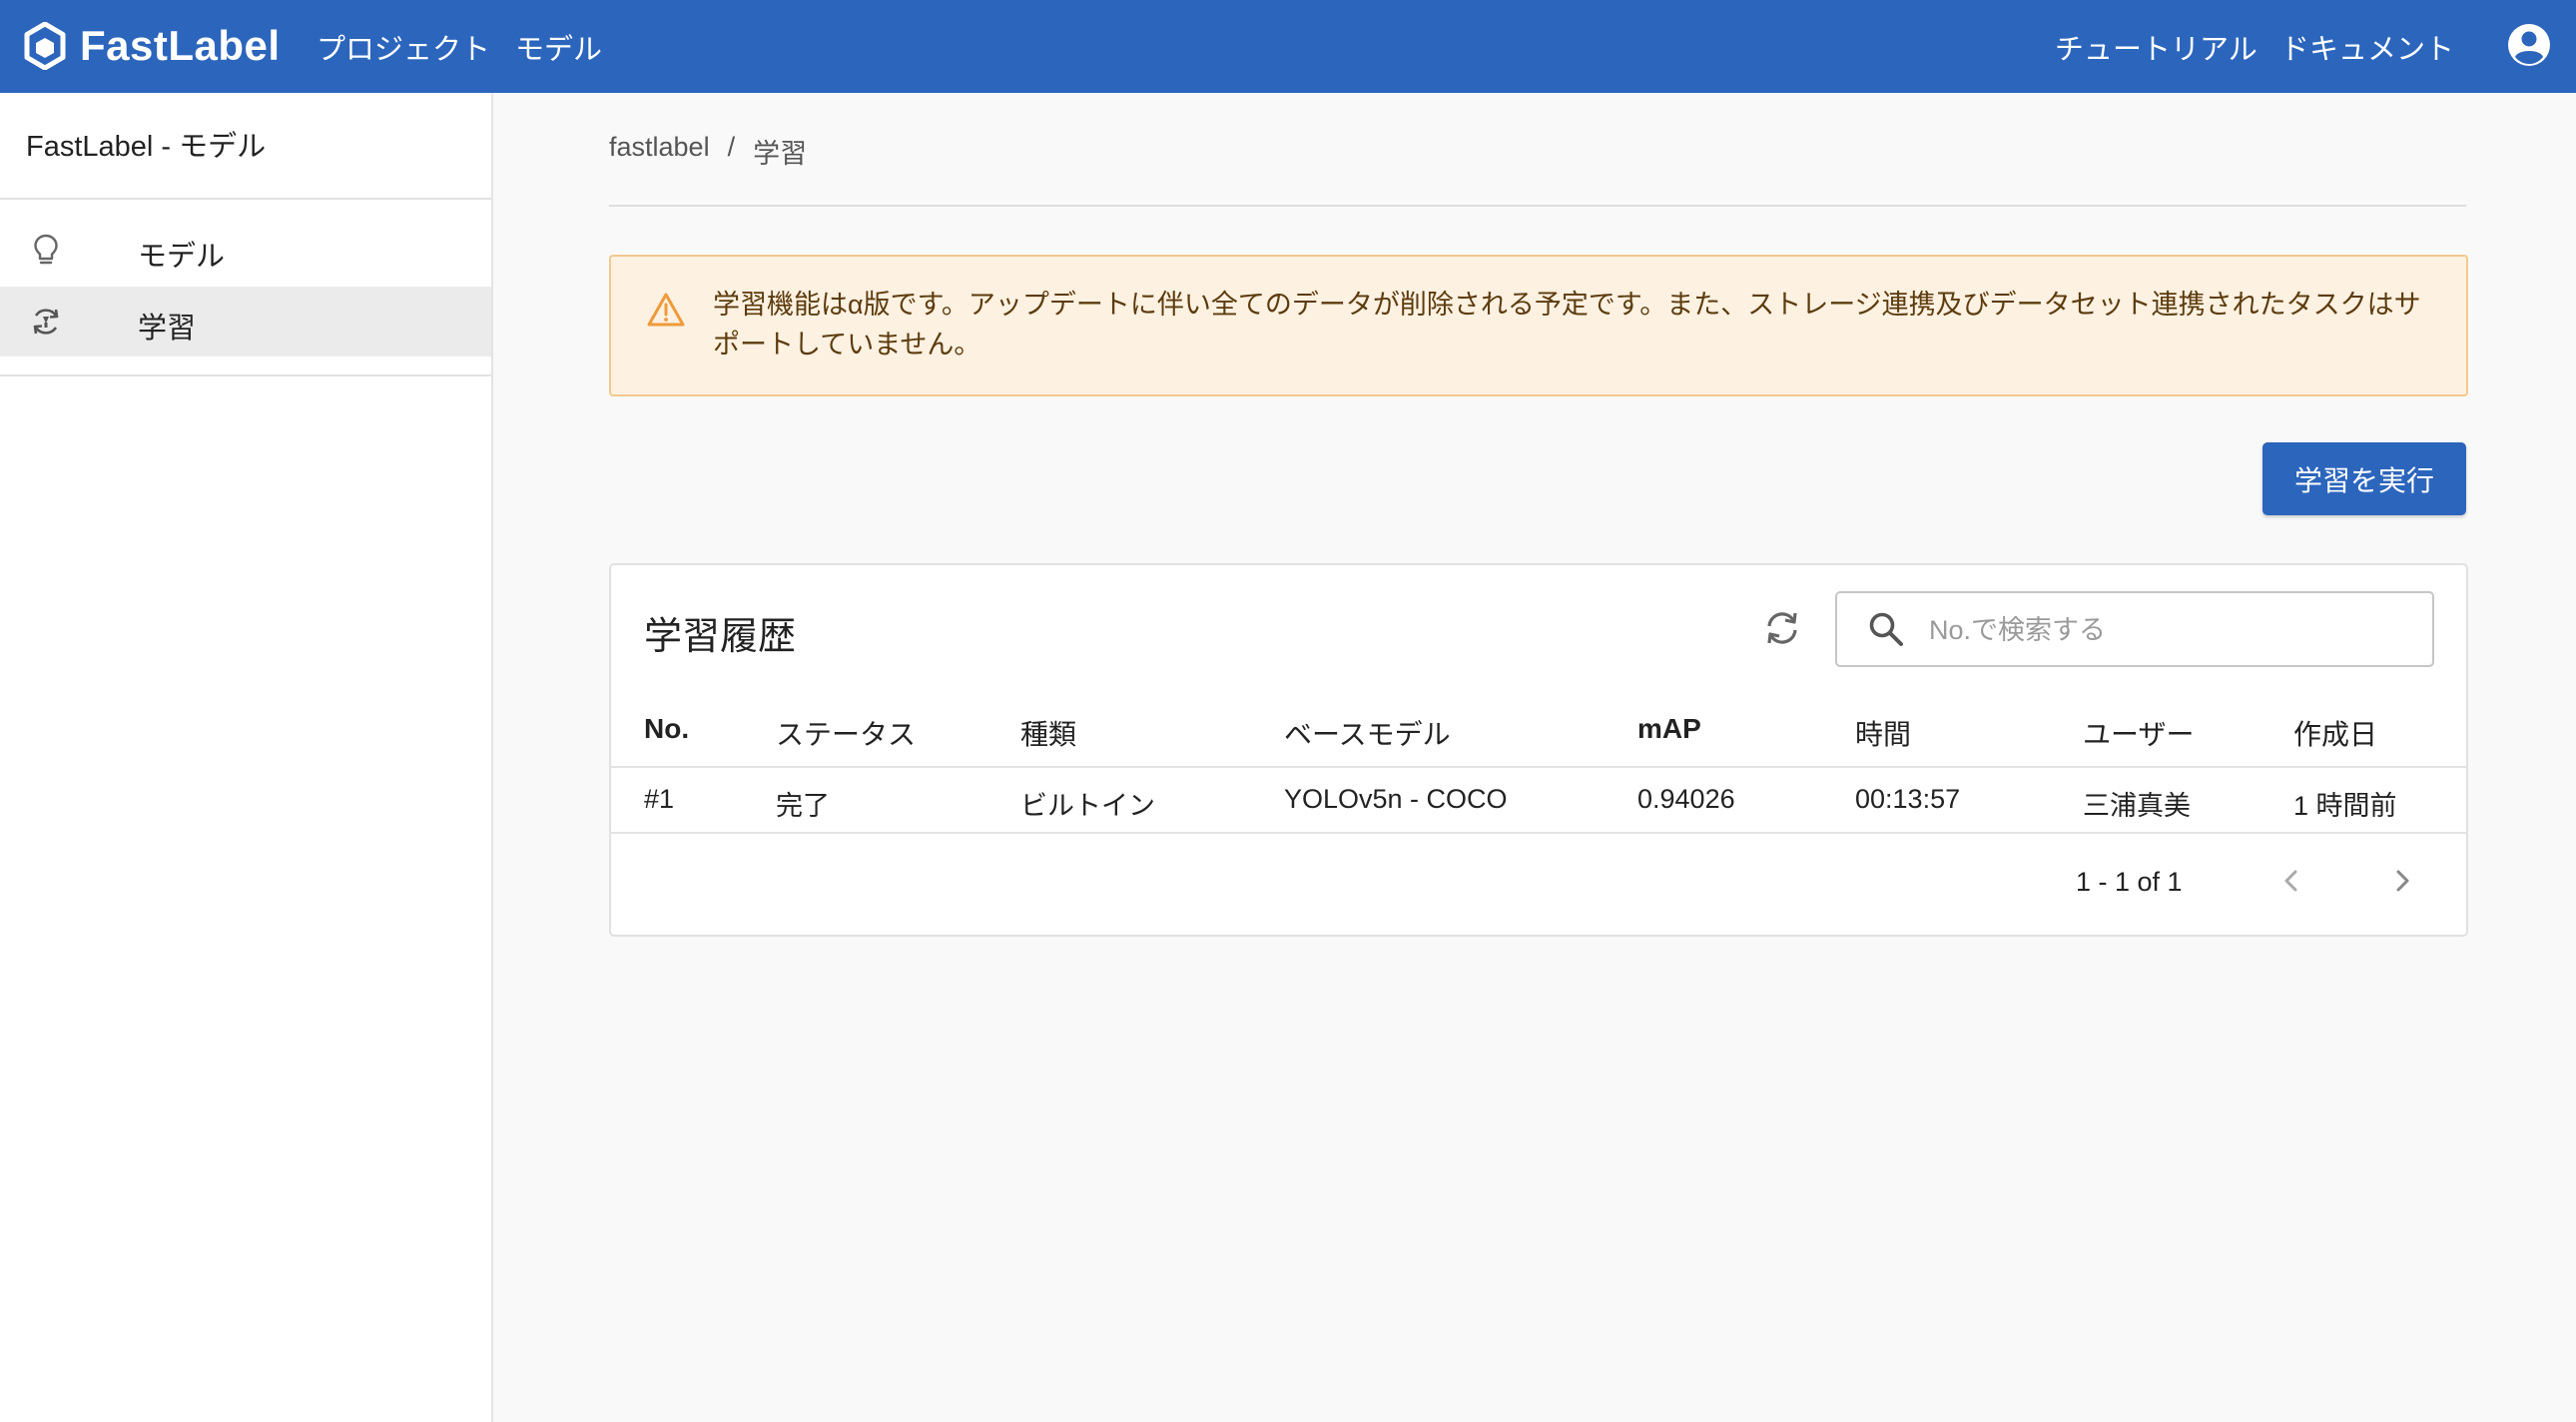  What do you see at coordinates (45, 46) in the screenshot?
I see `hexagon-logo-icon` at bounding box center [45, 46].